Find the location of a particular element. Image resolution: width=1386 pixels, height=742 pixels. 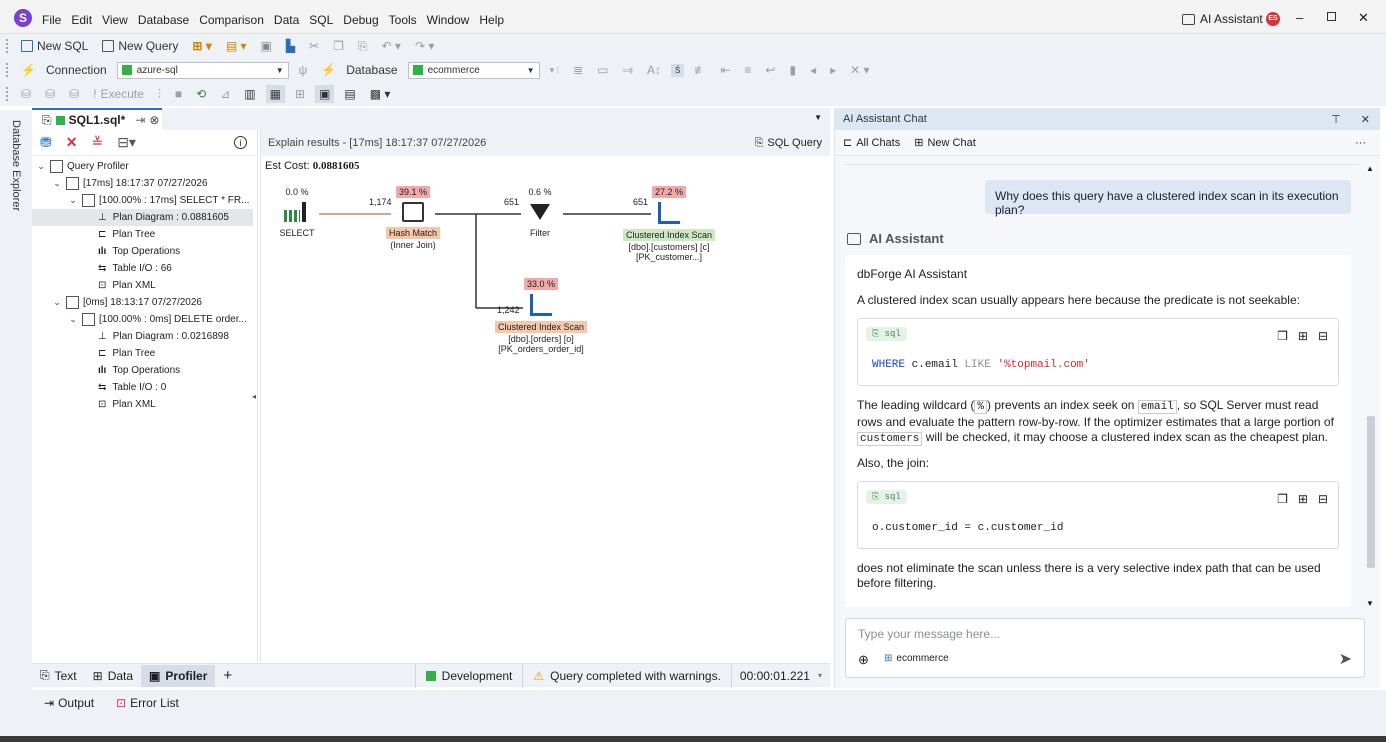

tree-root: ⌄ Query Profiler is located at coordinates (144, 166).